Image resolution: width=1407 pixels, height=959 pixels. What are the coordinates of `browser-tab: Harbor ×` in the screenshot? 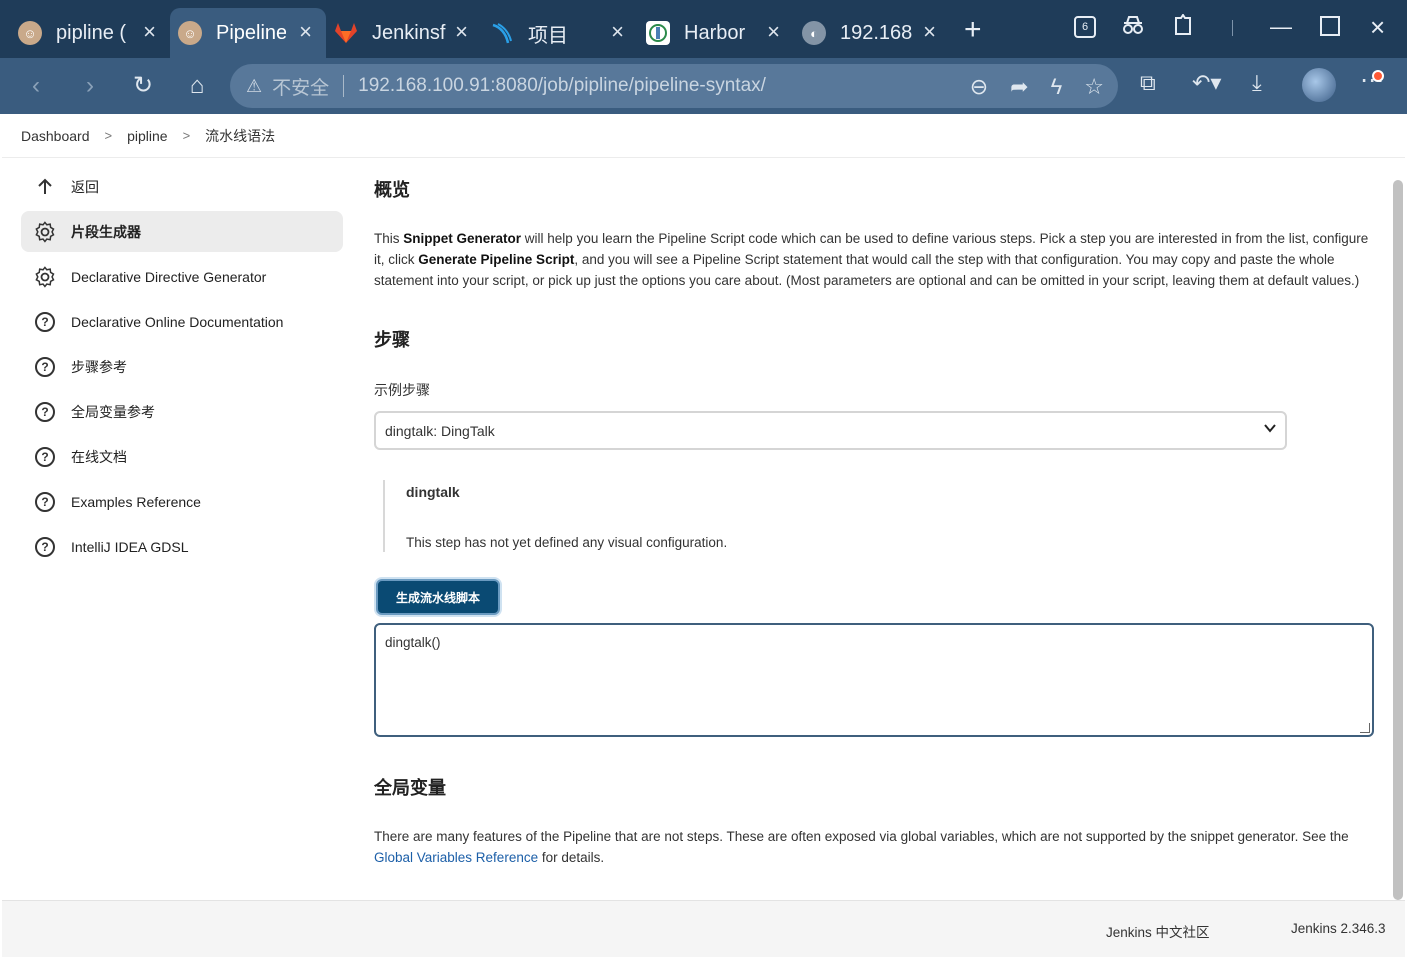 It's located at (716, 33).